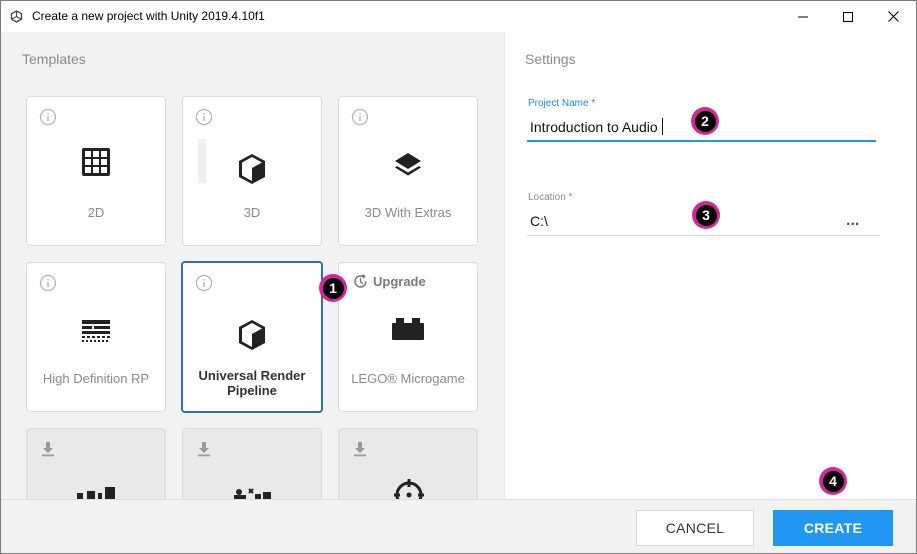  I want to click on location-value: C:\, so click(539, 221).